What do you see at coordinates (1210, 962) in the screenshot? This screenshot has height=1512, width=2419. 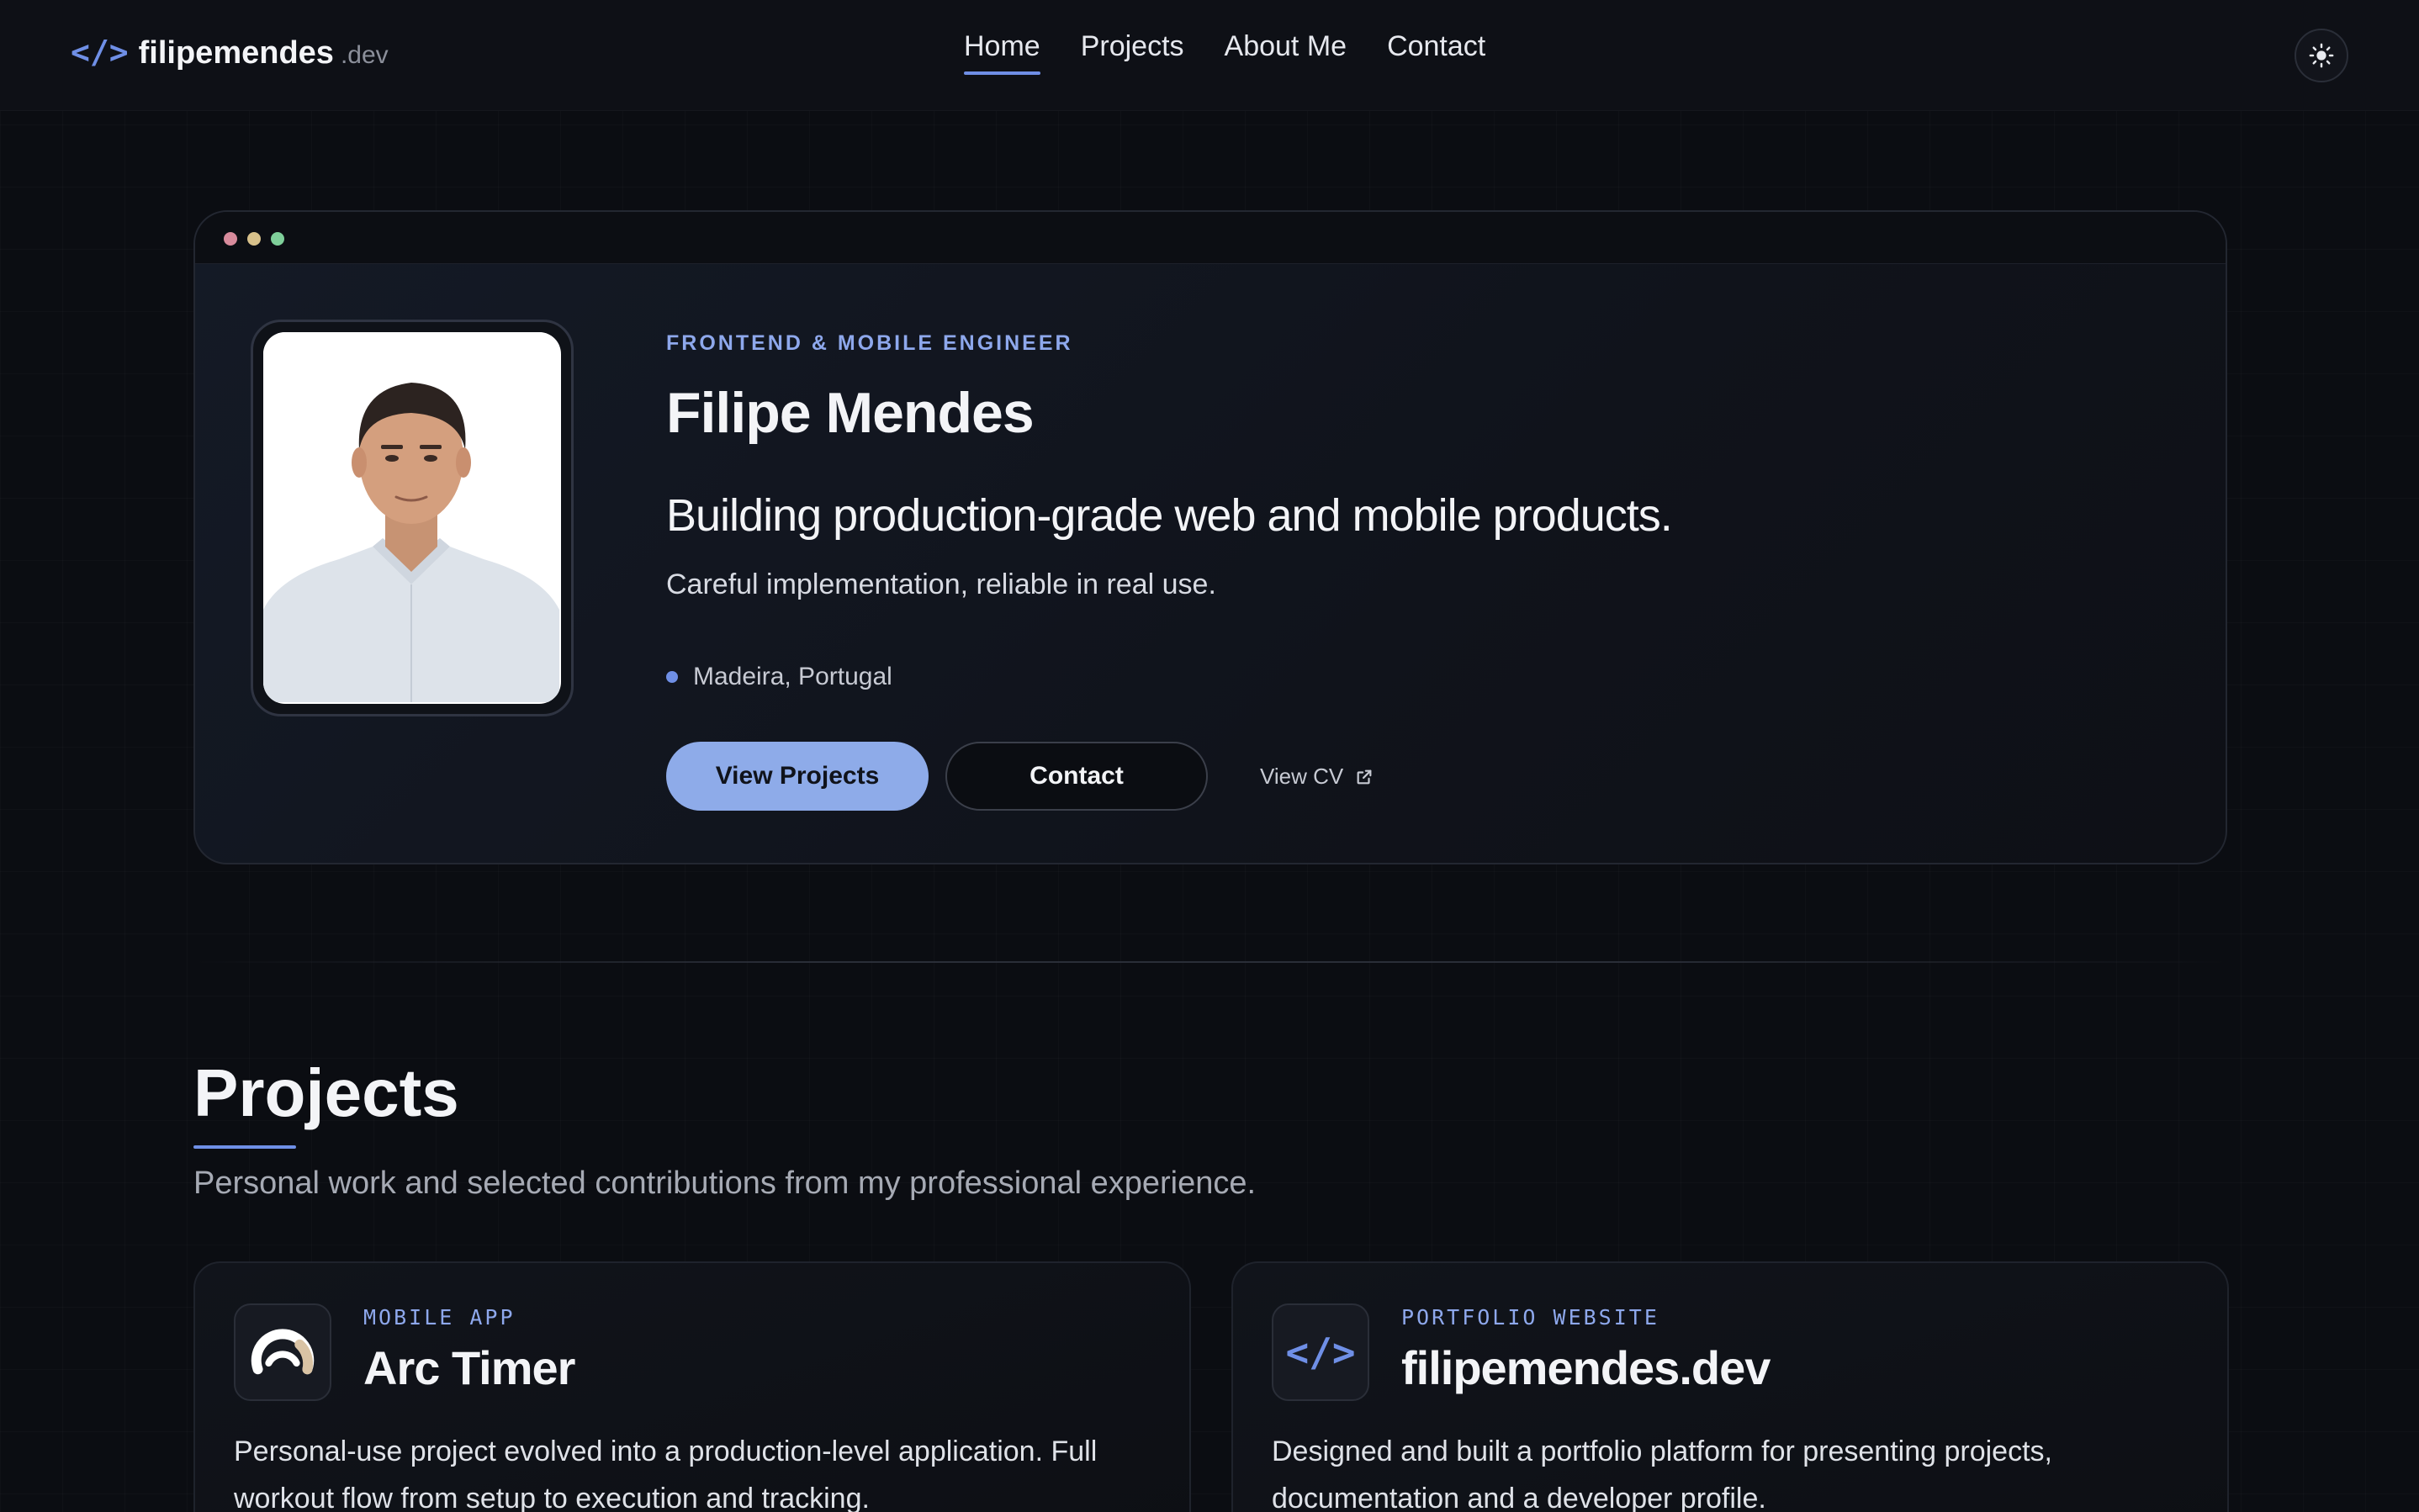 I see `section-divider` at bounding box center [1210, 962].